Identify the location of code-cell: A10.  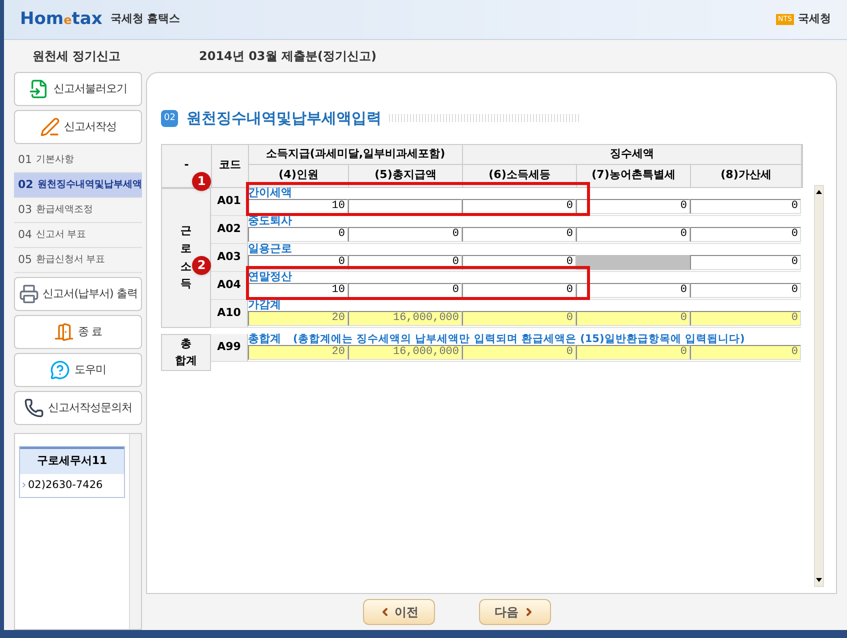
(229, 313).